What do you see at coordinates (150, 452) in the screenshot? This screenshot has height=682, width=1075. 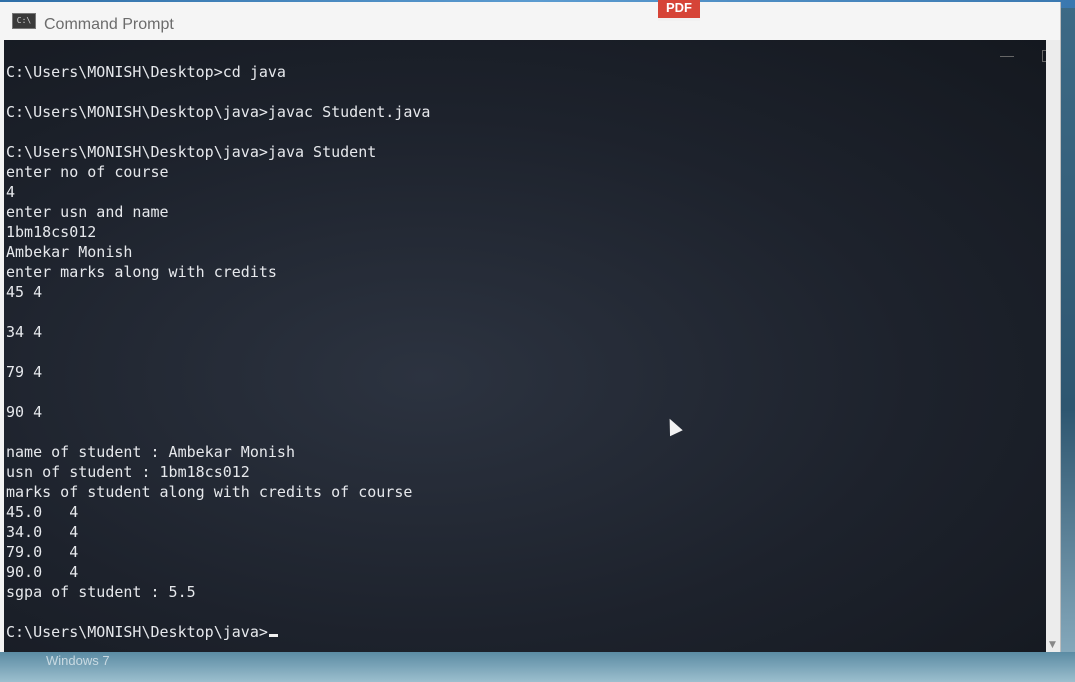 I see `console-line: name of student : Ambekar Monish` at bounding box center [150, 452].